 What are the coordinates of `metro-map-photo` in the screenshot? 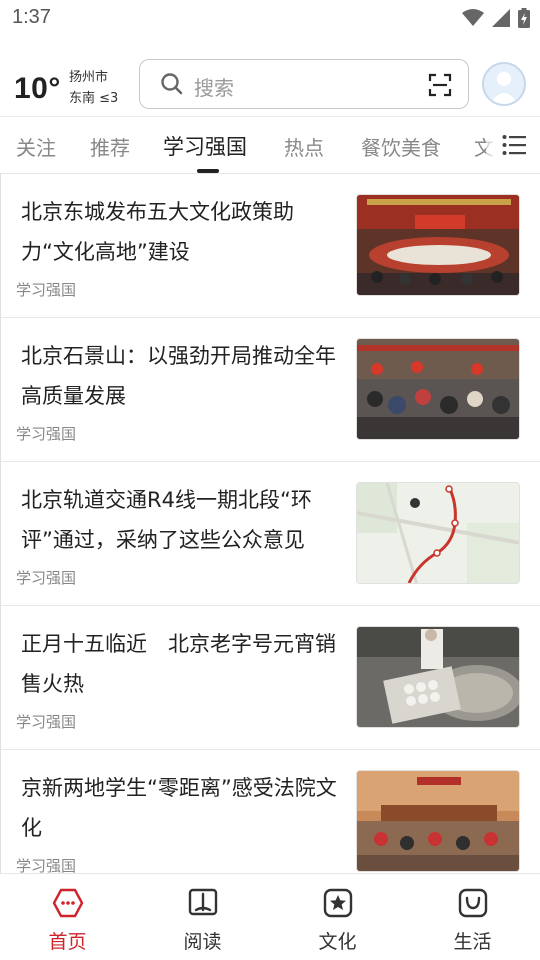 It's located at (438, 533).